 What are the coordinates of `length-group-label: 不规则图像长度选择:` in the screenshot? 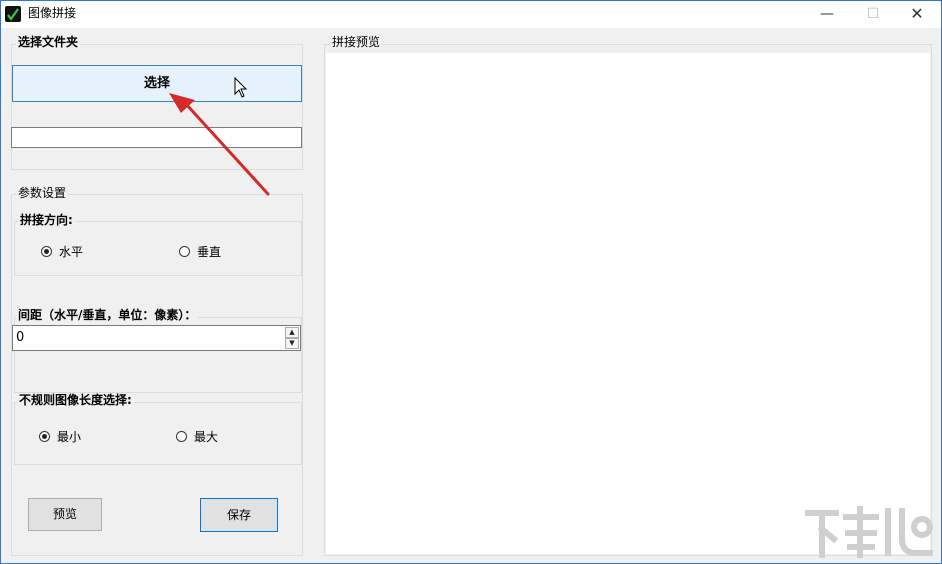 It's located at (75, 400).